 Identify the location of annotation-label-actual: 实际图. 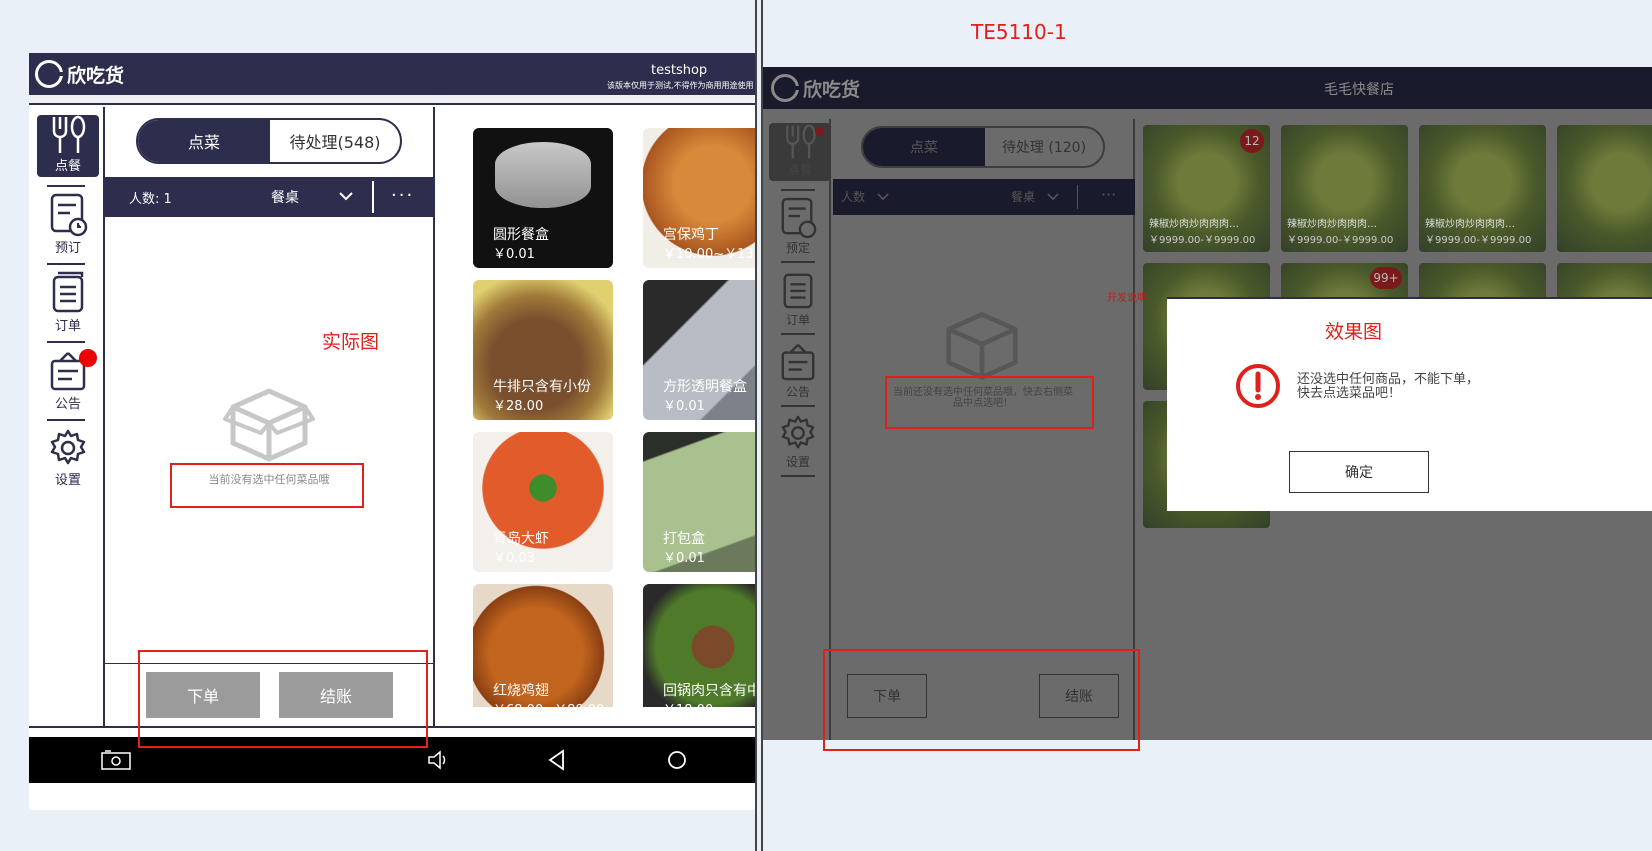
(351, 342).